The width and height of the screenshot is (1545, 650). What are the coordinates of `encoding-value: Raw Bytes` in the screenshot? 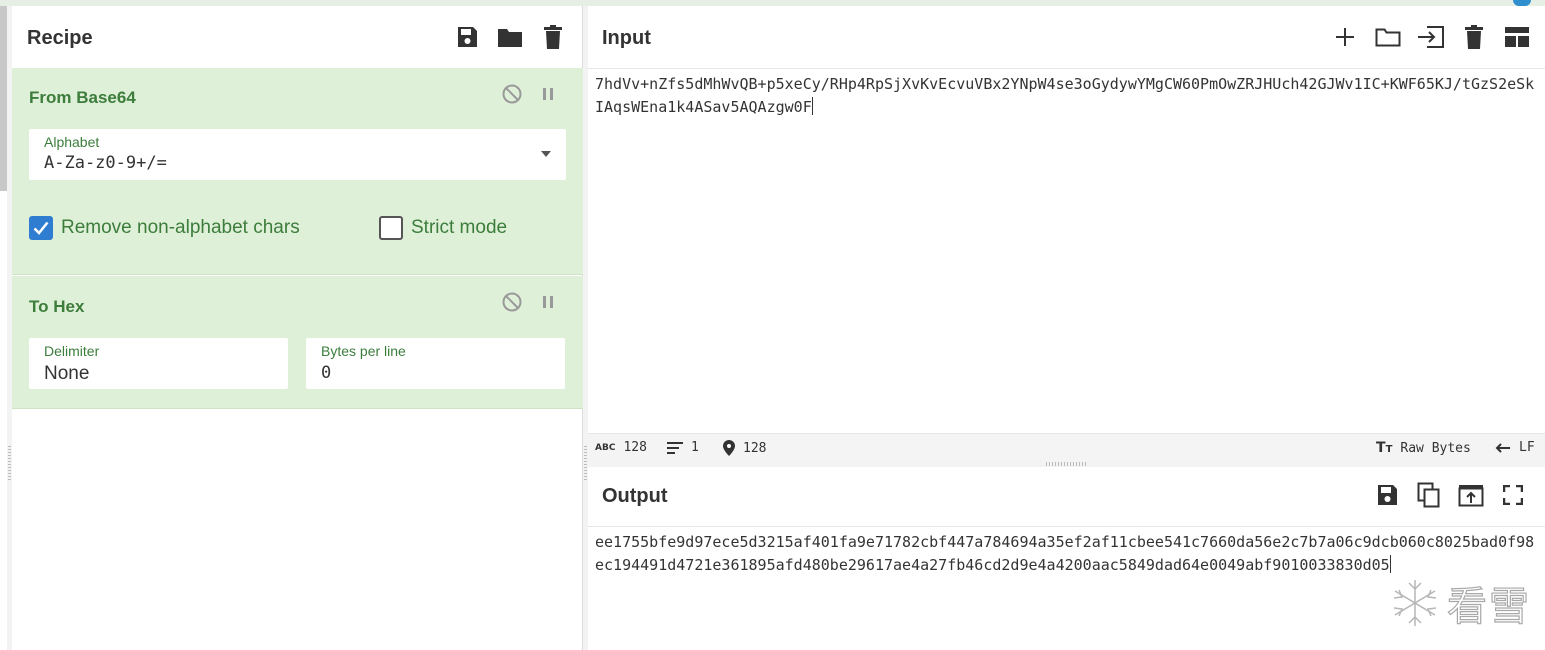 It's located at (1435, 448).